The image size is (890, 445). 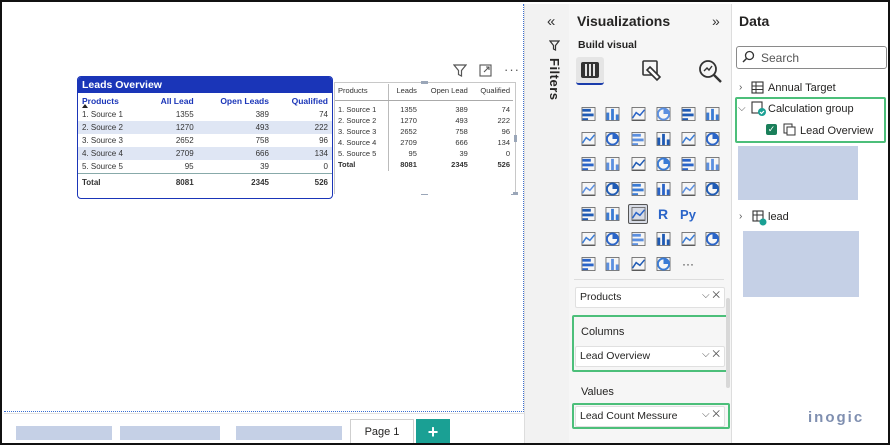 I want to click on waterfall-chart-icon, so click(x=588, y=164).